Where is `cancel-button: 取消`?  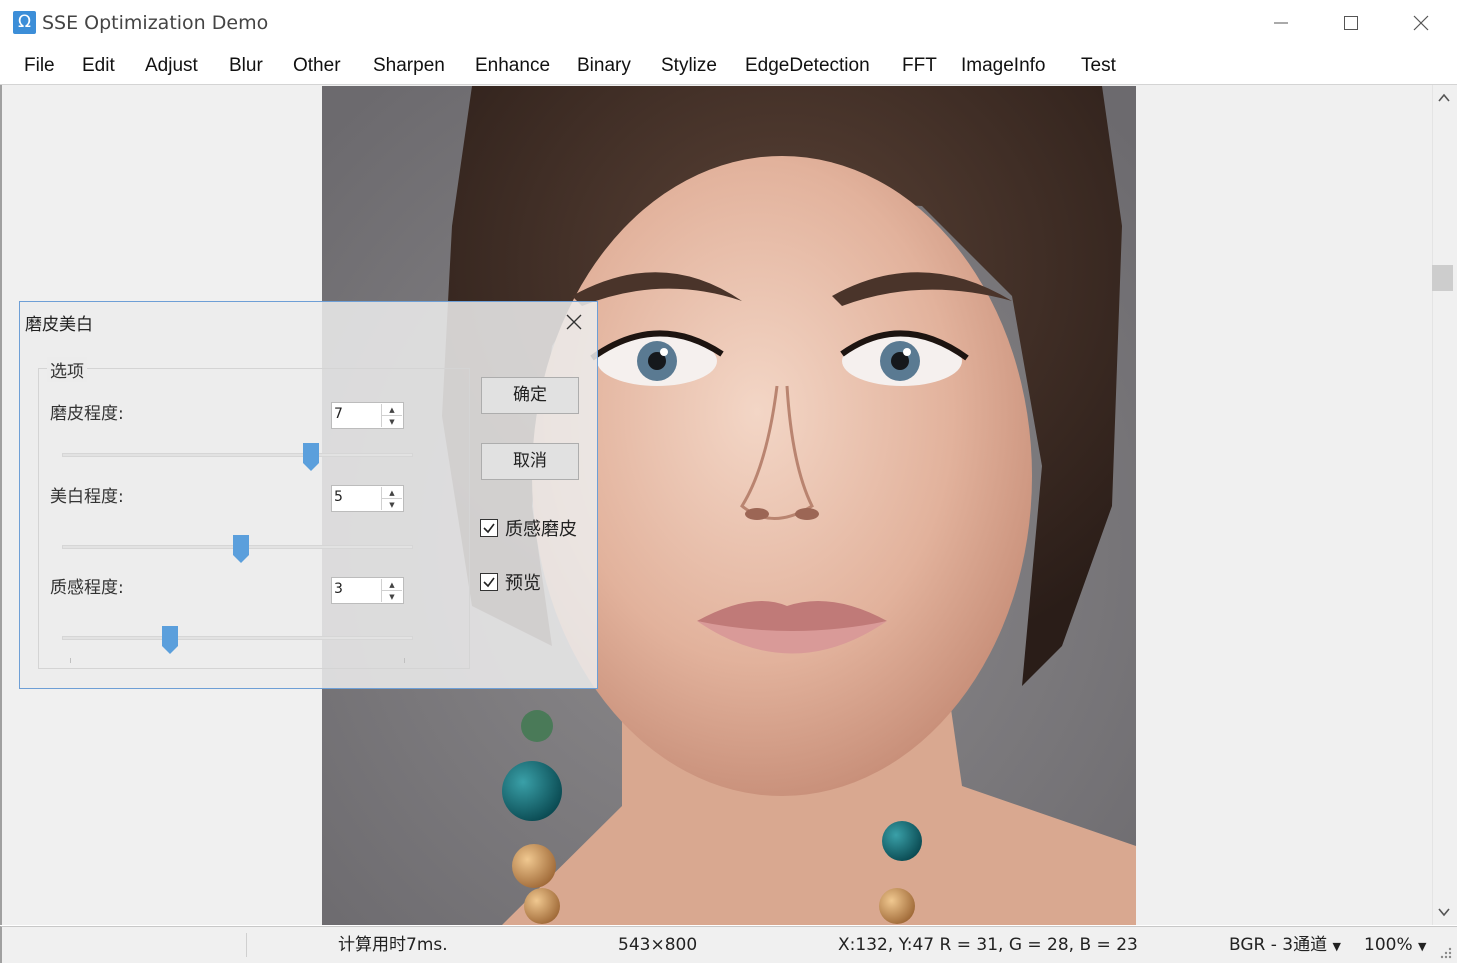 cancel-button: 取消 is located at coordinates (530, 461).